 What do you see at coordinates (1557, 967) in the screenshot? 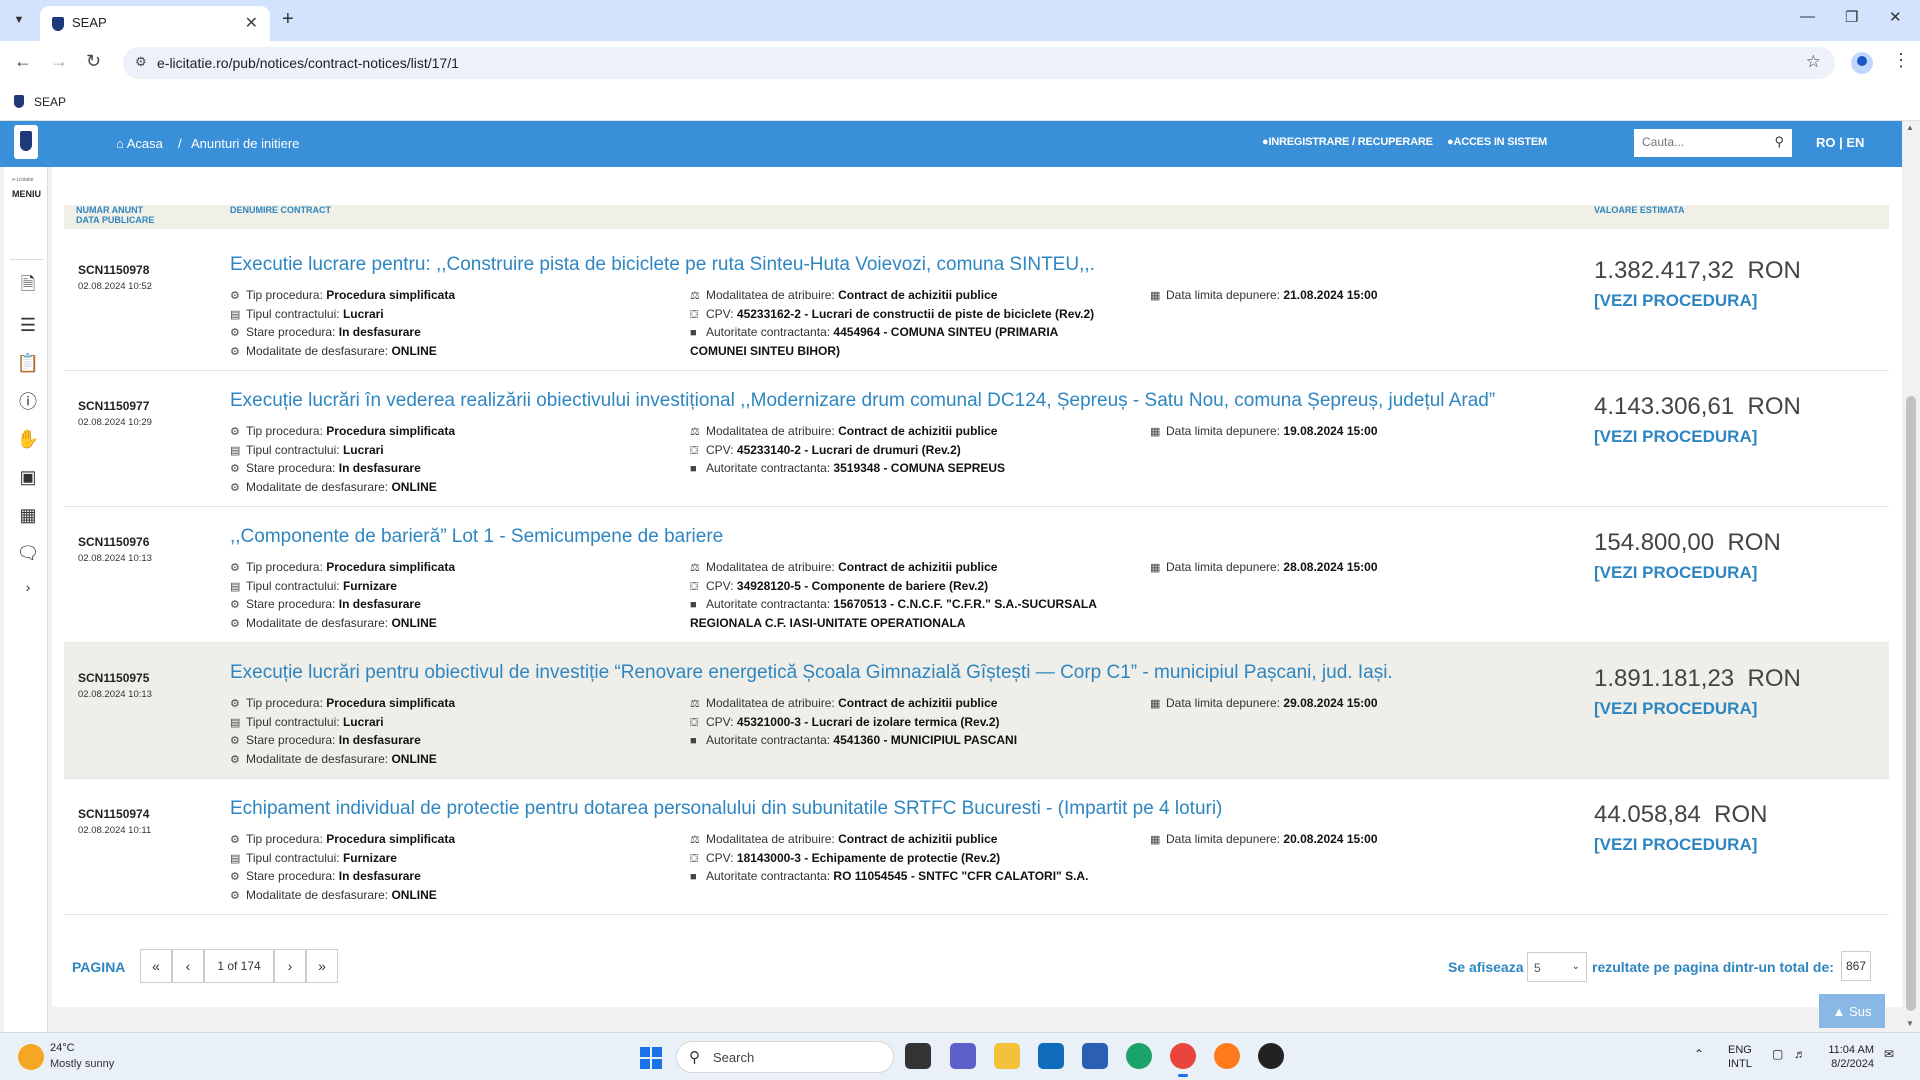
I see `per-page-select: 5 ⌄` at bounding box center [1557, 967].